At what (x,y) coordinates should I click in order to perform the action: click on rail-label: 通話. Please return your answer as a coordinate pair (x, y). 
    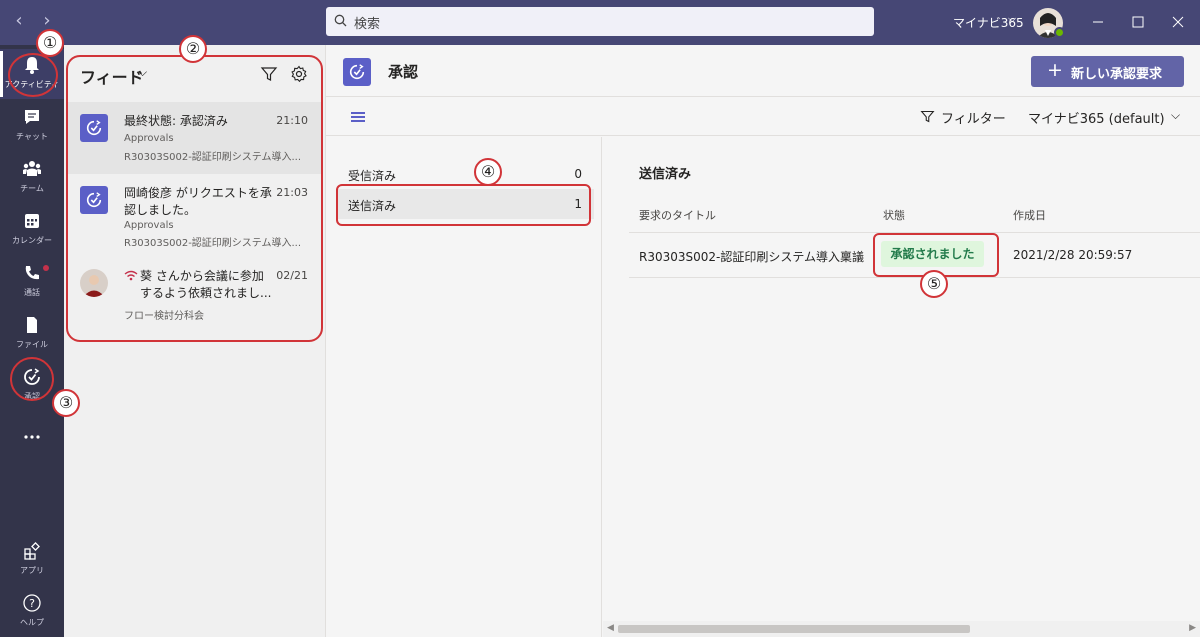
    Looking at the image, I should click on (32, 292).